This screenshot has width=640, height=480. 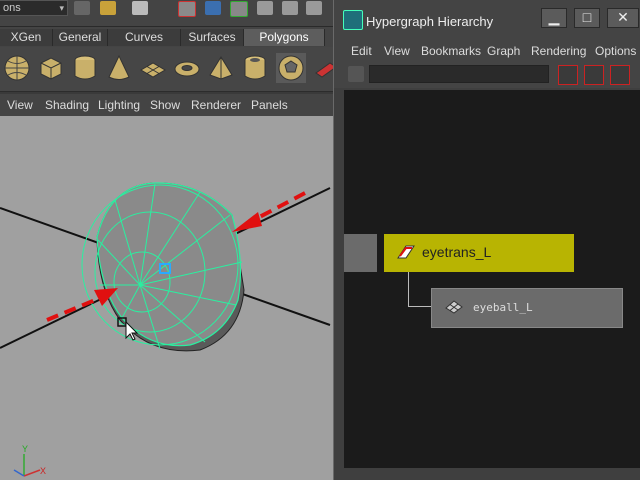 I want to click on node-eyeball-l: eyeball_L, so click(x=527, y=308).